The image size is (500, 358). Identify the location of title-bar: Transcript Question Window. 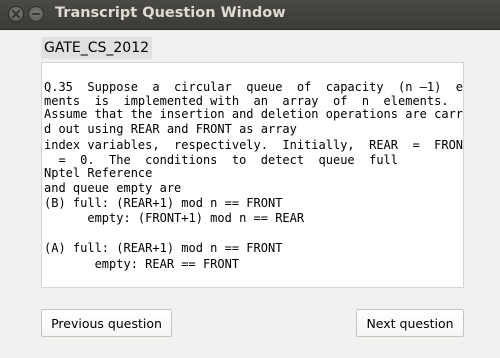
(250, 15).